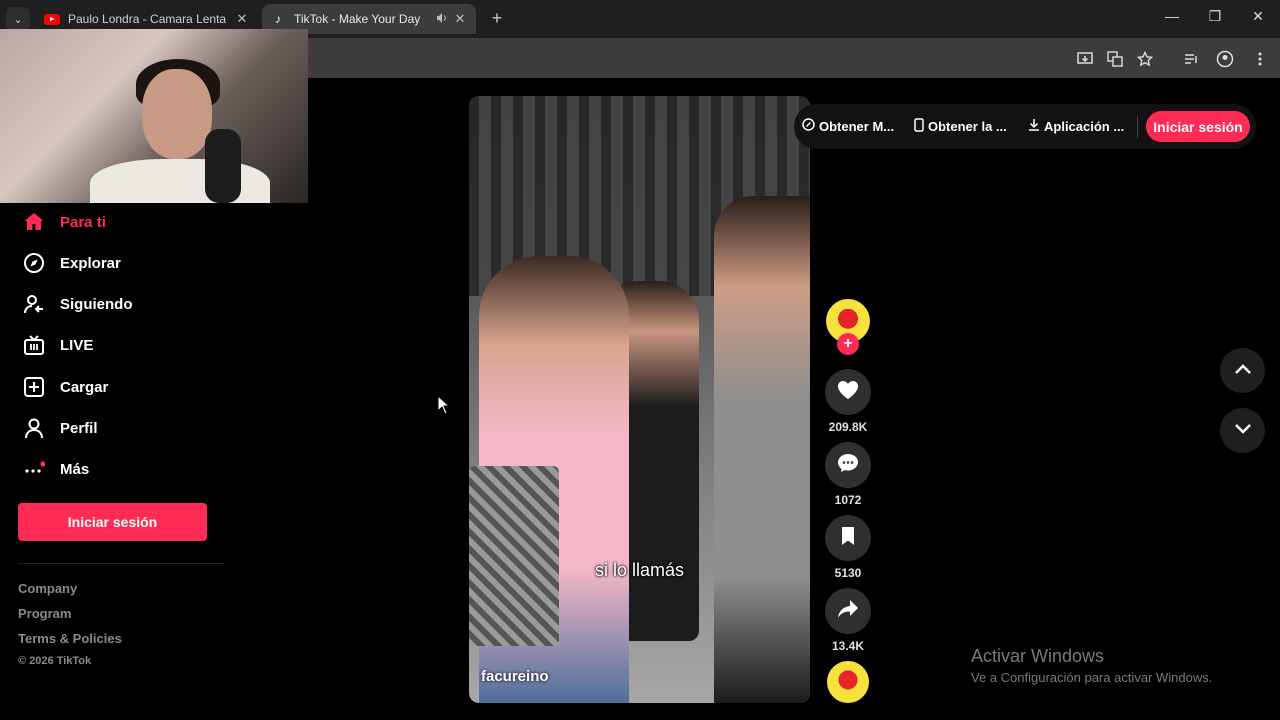 This screenshot has height=720, width=1280. I want to click on chevron-down-icon, so click(1243, 431).